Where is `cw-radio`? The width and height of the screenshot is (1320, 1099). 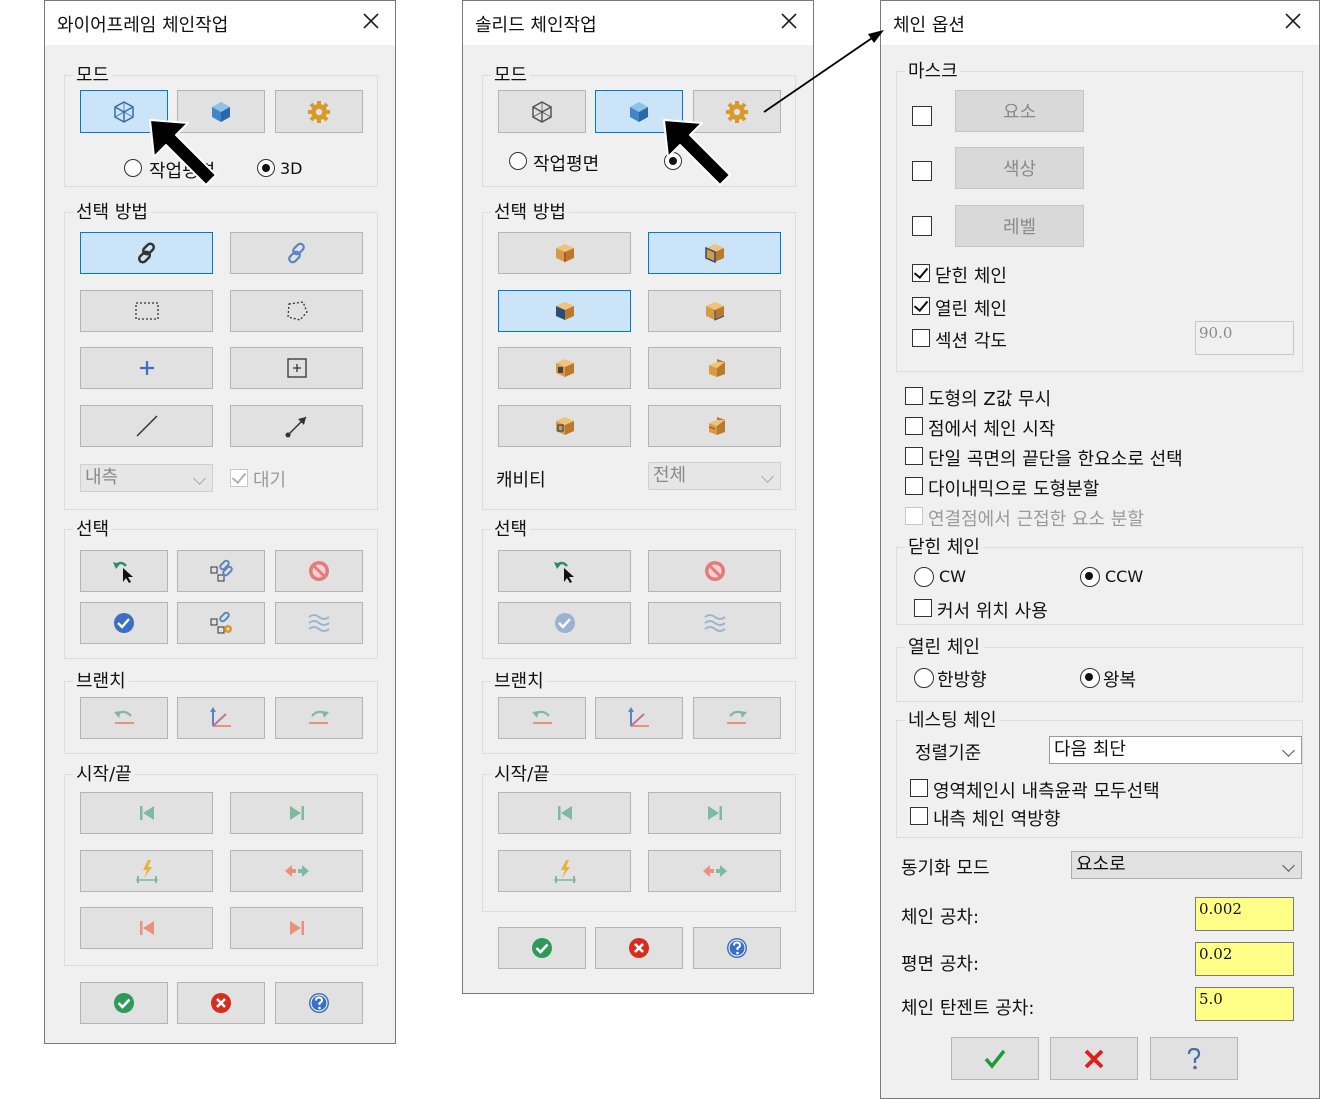 cw-radio is located at coordinates (924, 577).